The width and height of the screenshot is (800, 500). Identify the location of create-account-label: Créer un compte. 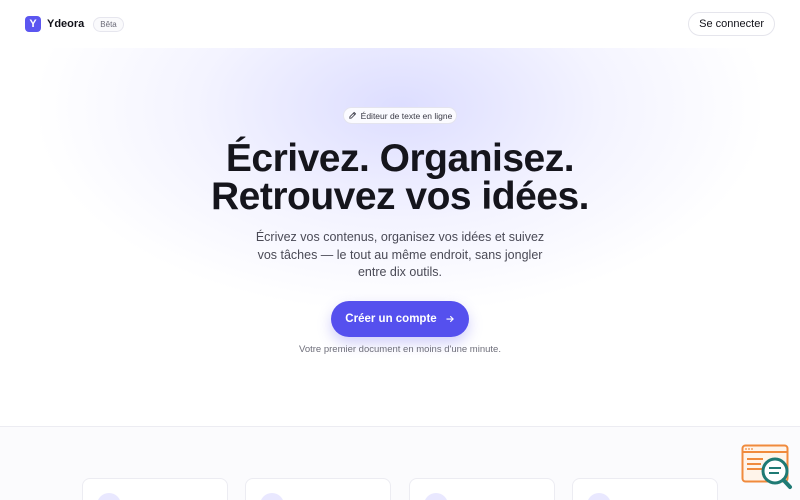
(391, 319).